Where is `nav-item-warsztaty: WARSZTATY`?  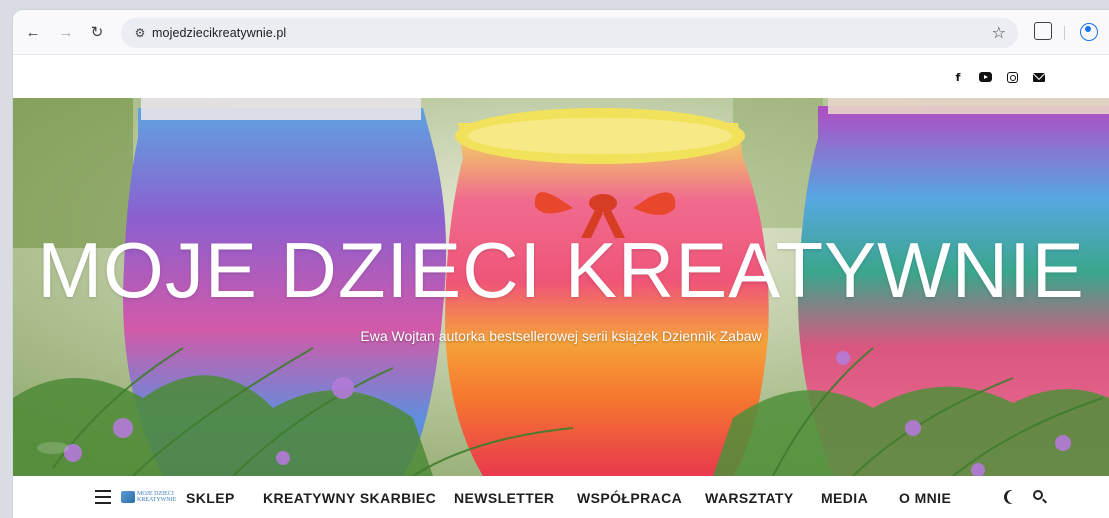 nav-item-warsztaty: WARSZTATY is located at coordinates (749, 498).